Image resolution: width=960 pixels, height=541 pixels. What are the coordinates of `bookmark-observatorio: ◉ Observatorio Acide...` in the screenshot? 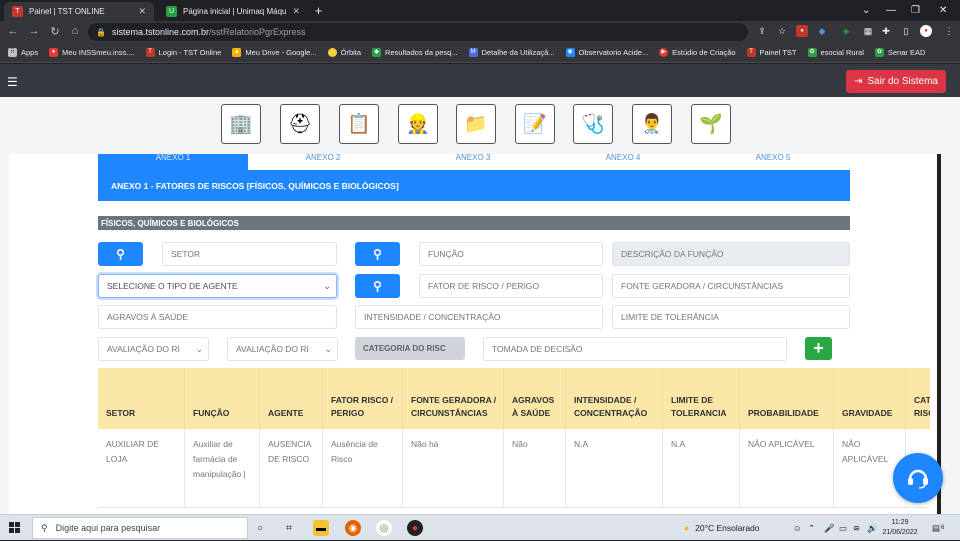 It's located at (606, 52).